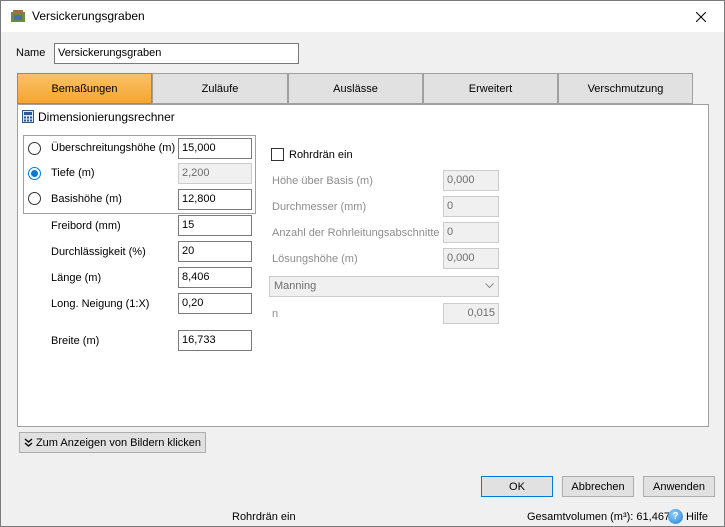 The image size is (725, 527). I want to click on close-icon, so click(701, 16).